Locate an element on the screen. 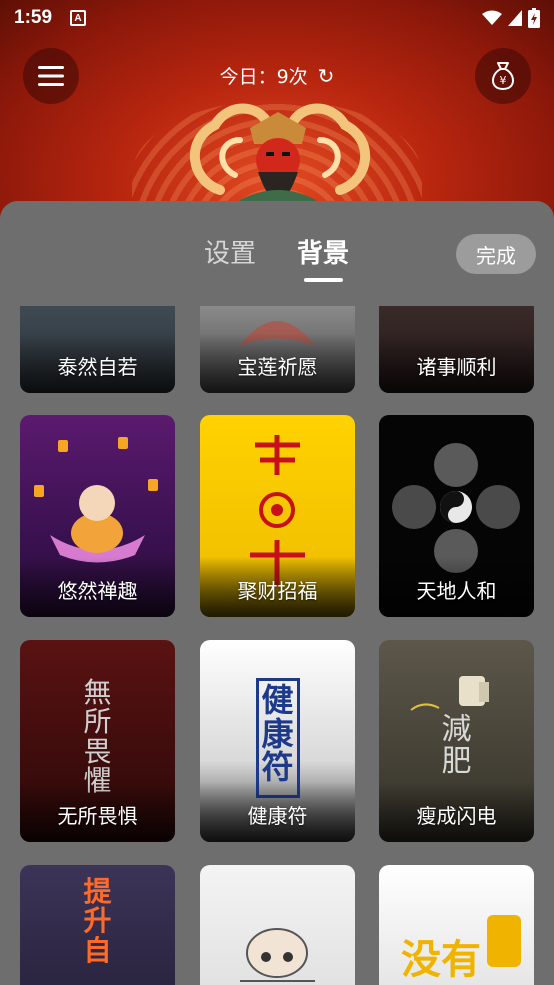 This screenshot has width=554, height=985. background-card: 提升自 is located at coordinates (97, 925).